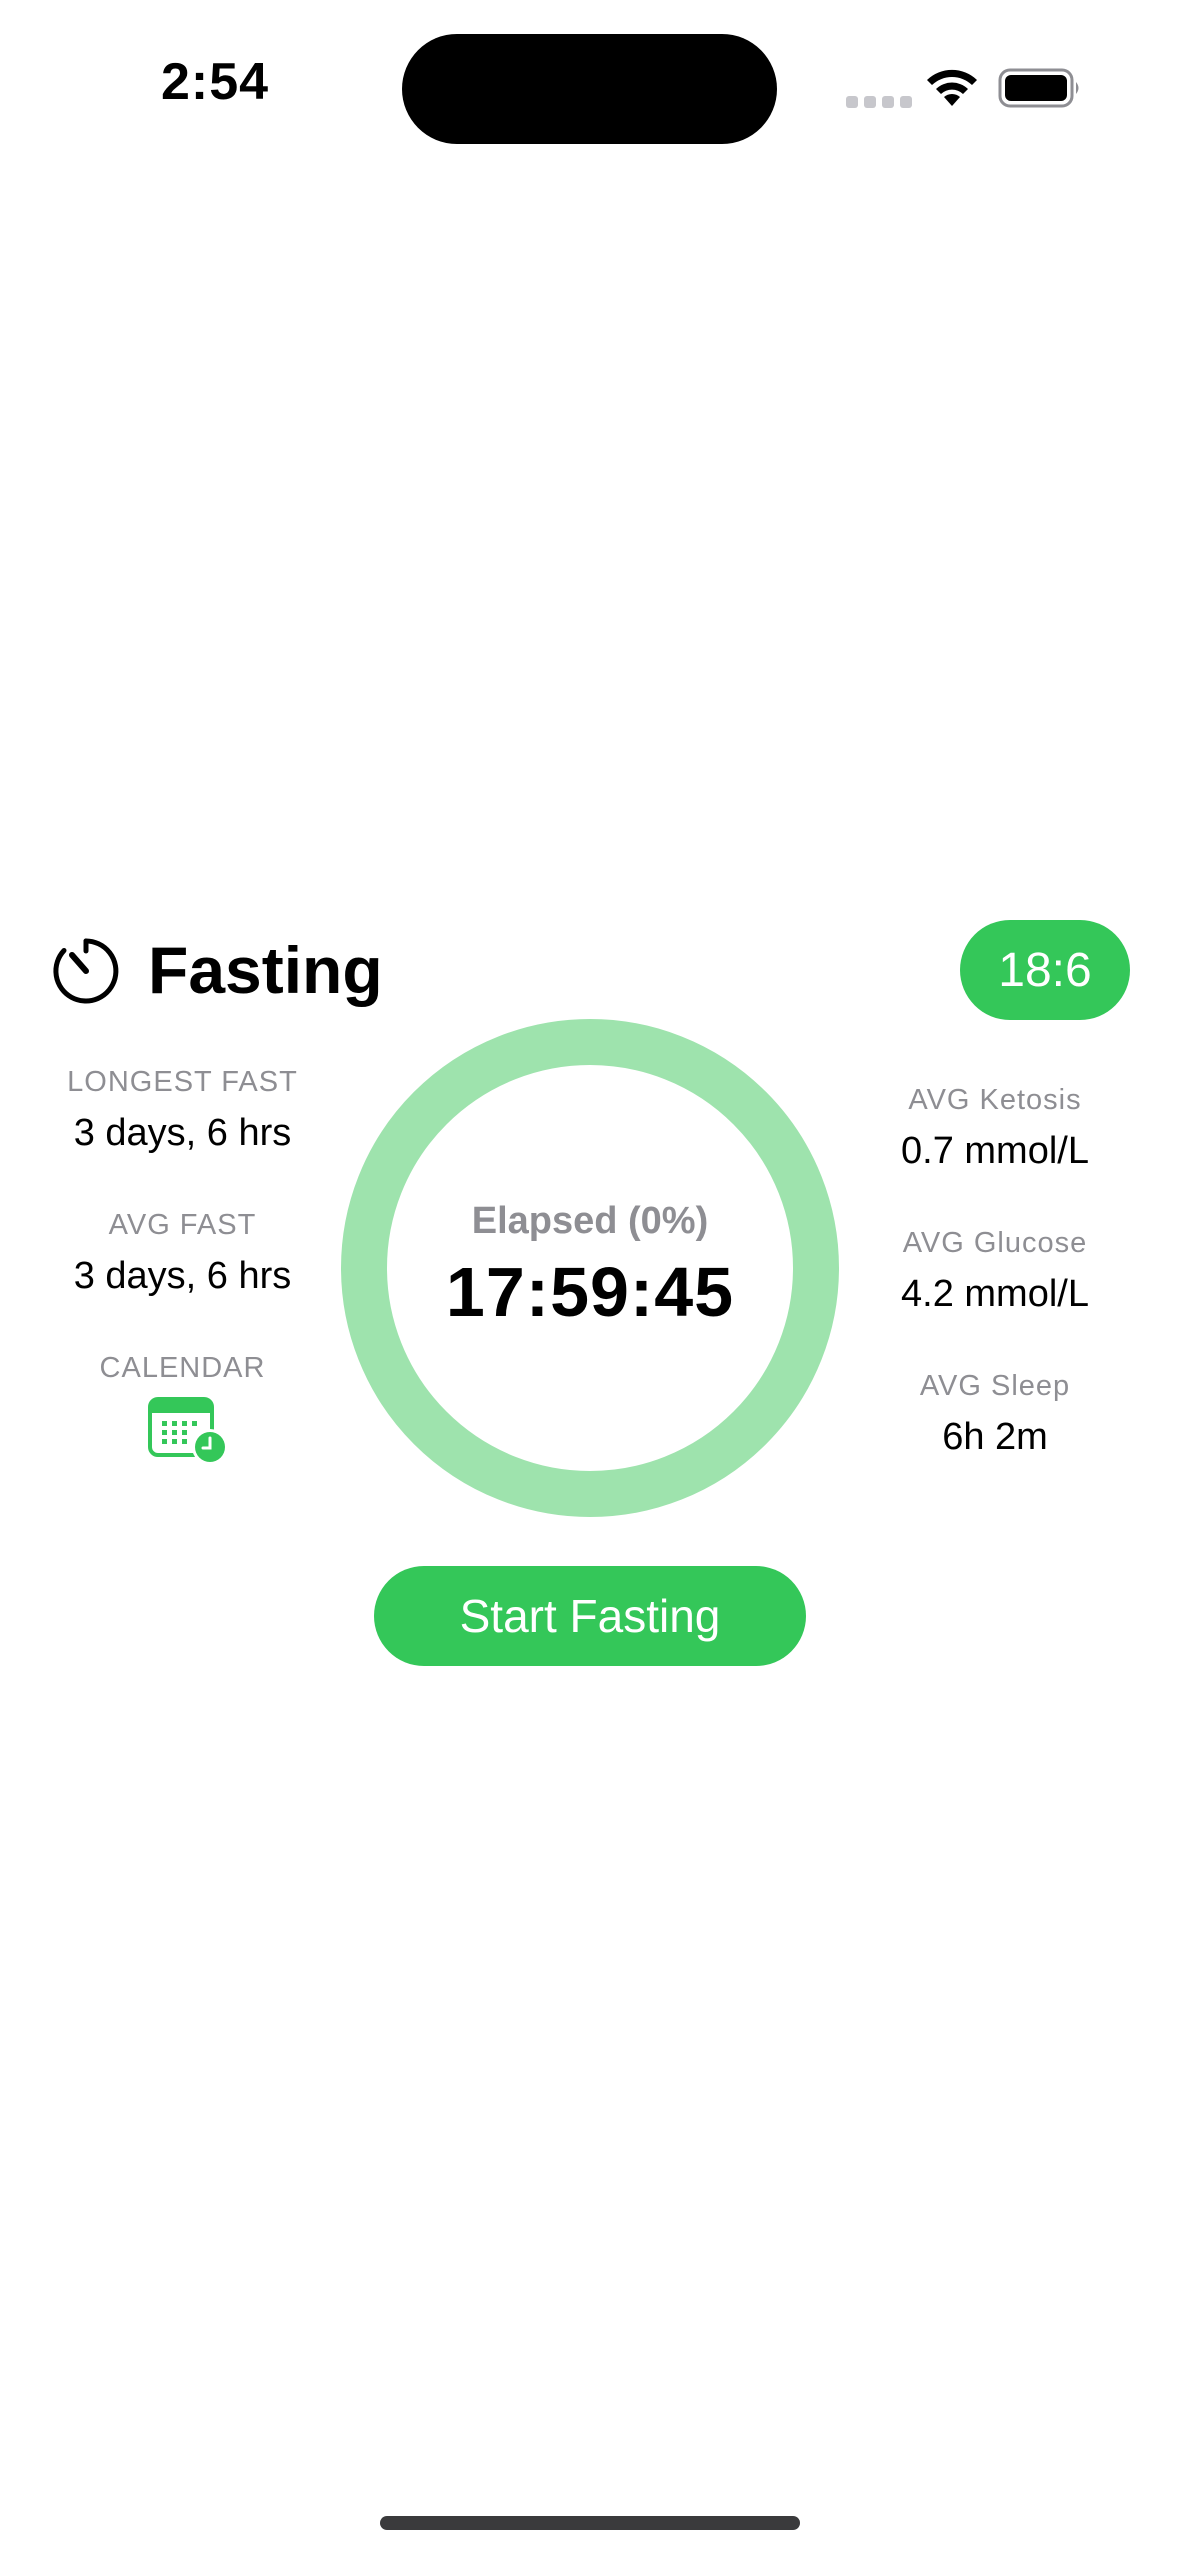 The height and width of the screenshot is (2556, 1179). What do you see at coordinates (182, 1254) in the screenshot?
I see `avg-fast-stat: AVG FAST 3 days, 6 hrs` at bounding box center [182, 1254].